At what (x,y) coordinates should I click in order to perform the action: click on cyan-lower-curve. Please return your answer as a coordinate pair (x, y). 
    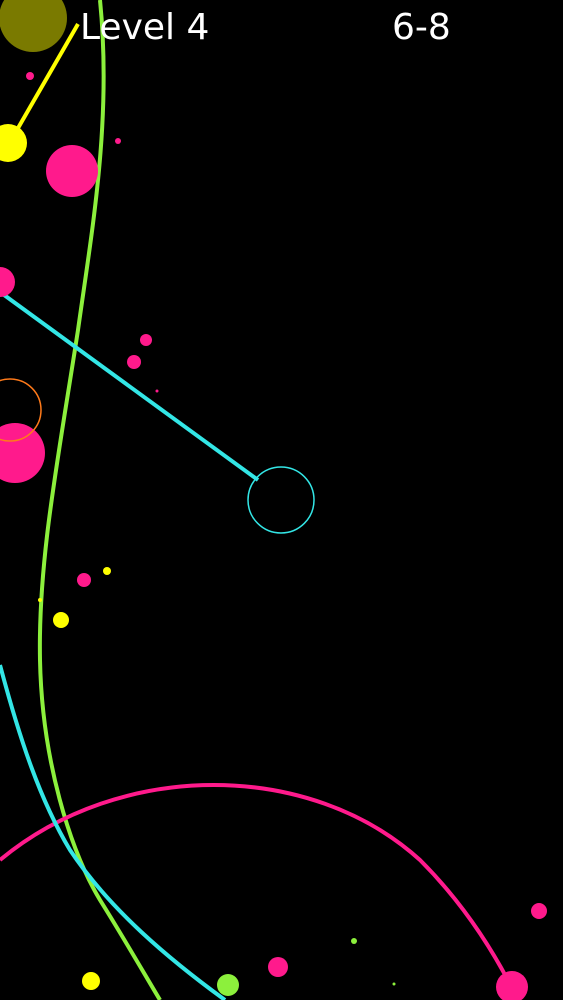
    Looking at the image, I should click on (113, 832).